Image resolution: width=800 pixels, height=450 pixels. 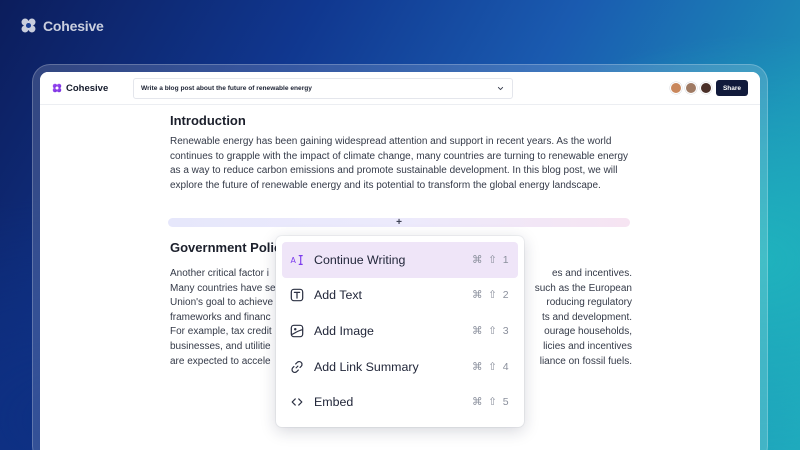 I want to click on plus-icon: +, so click(x=399, y=222).